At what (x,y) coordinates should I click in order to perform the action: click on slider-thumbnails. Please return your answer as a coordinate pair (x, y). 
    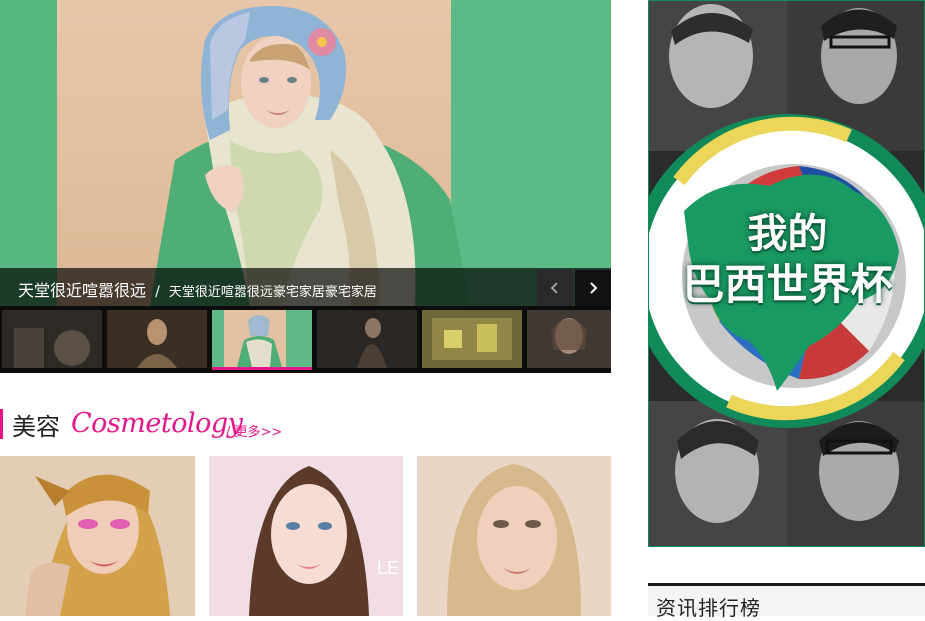
    Looking at the image, I should click on (305, 339).